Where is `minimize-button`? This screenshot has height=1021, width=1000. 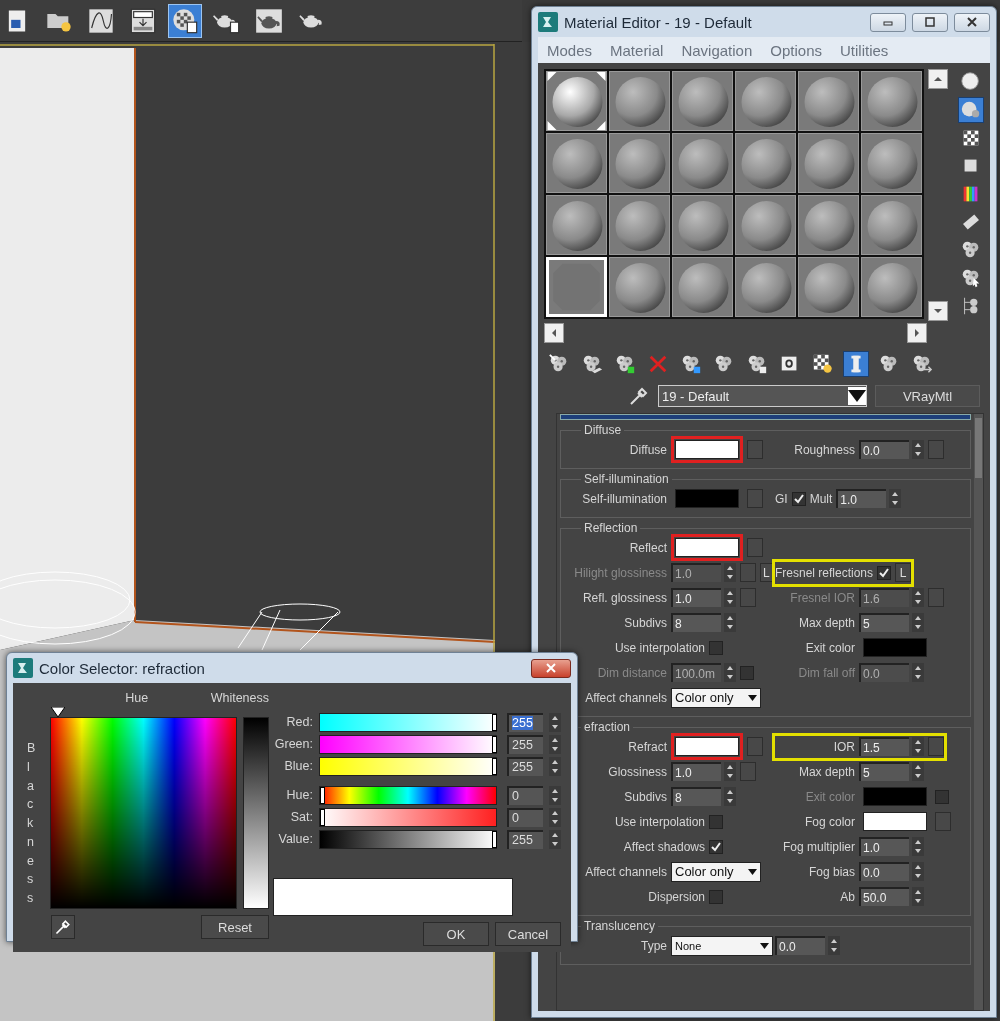 minimize-button is located at coordinates (888, 22).